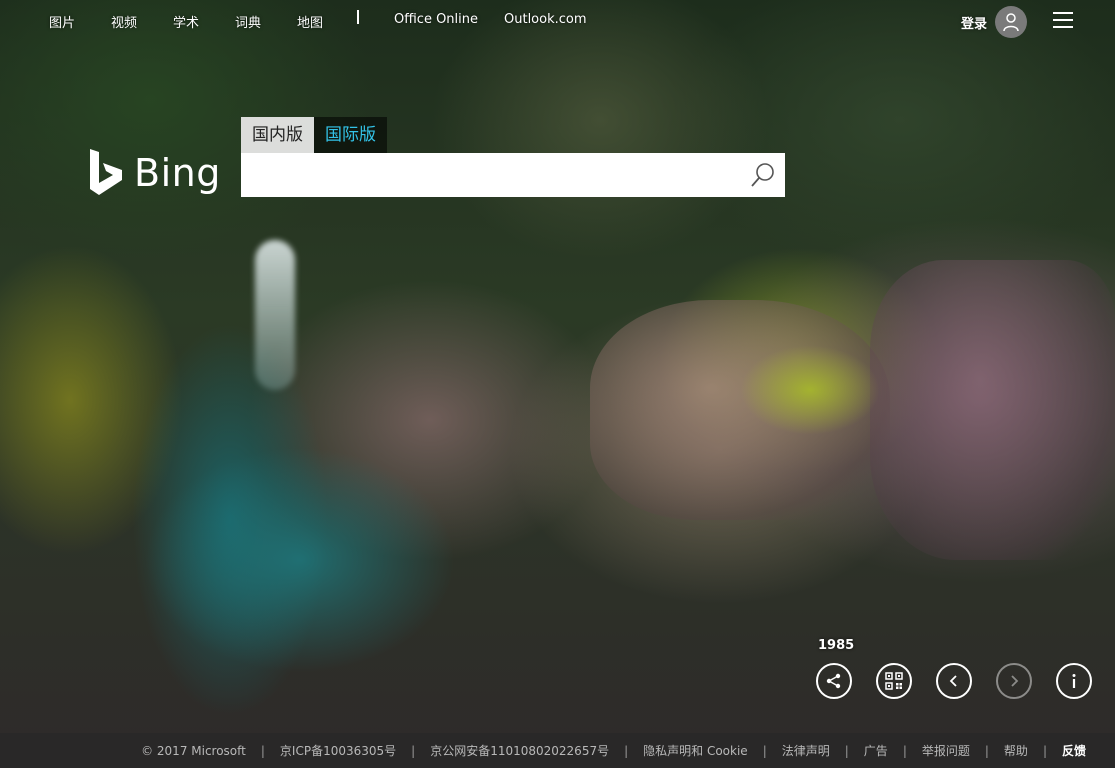 The height and width of the screenshot is (768, 1115). Describe the element at coordinates (810, 390) in the screenshot. I see `moss-shape` at that location.